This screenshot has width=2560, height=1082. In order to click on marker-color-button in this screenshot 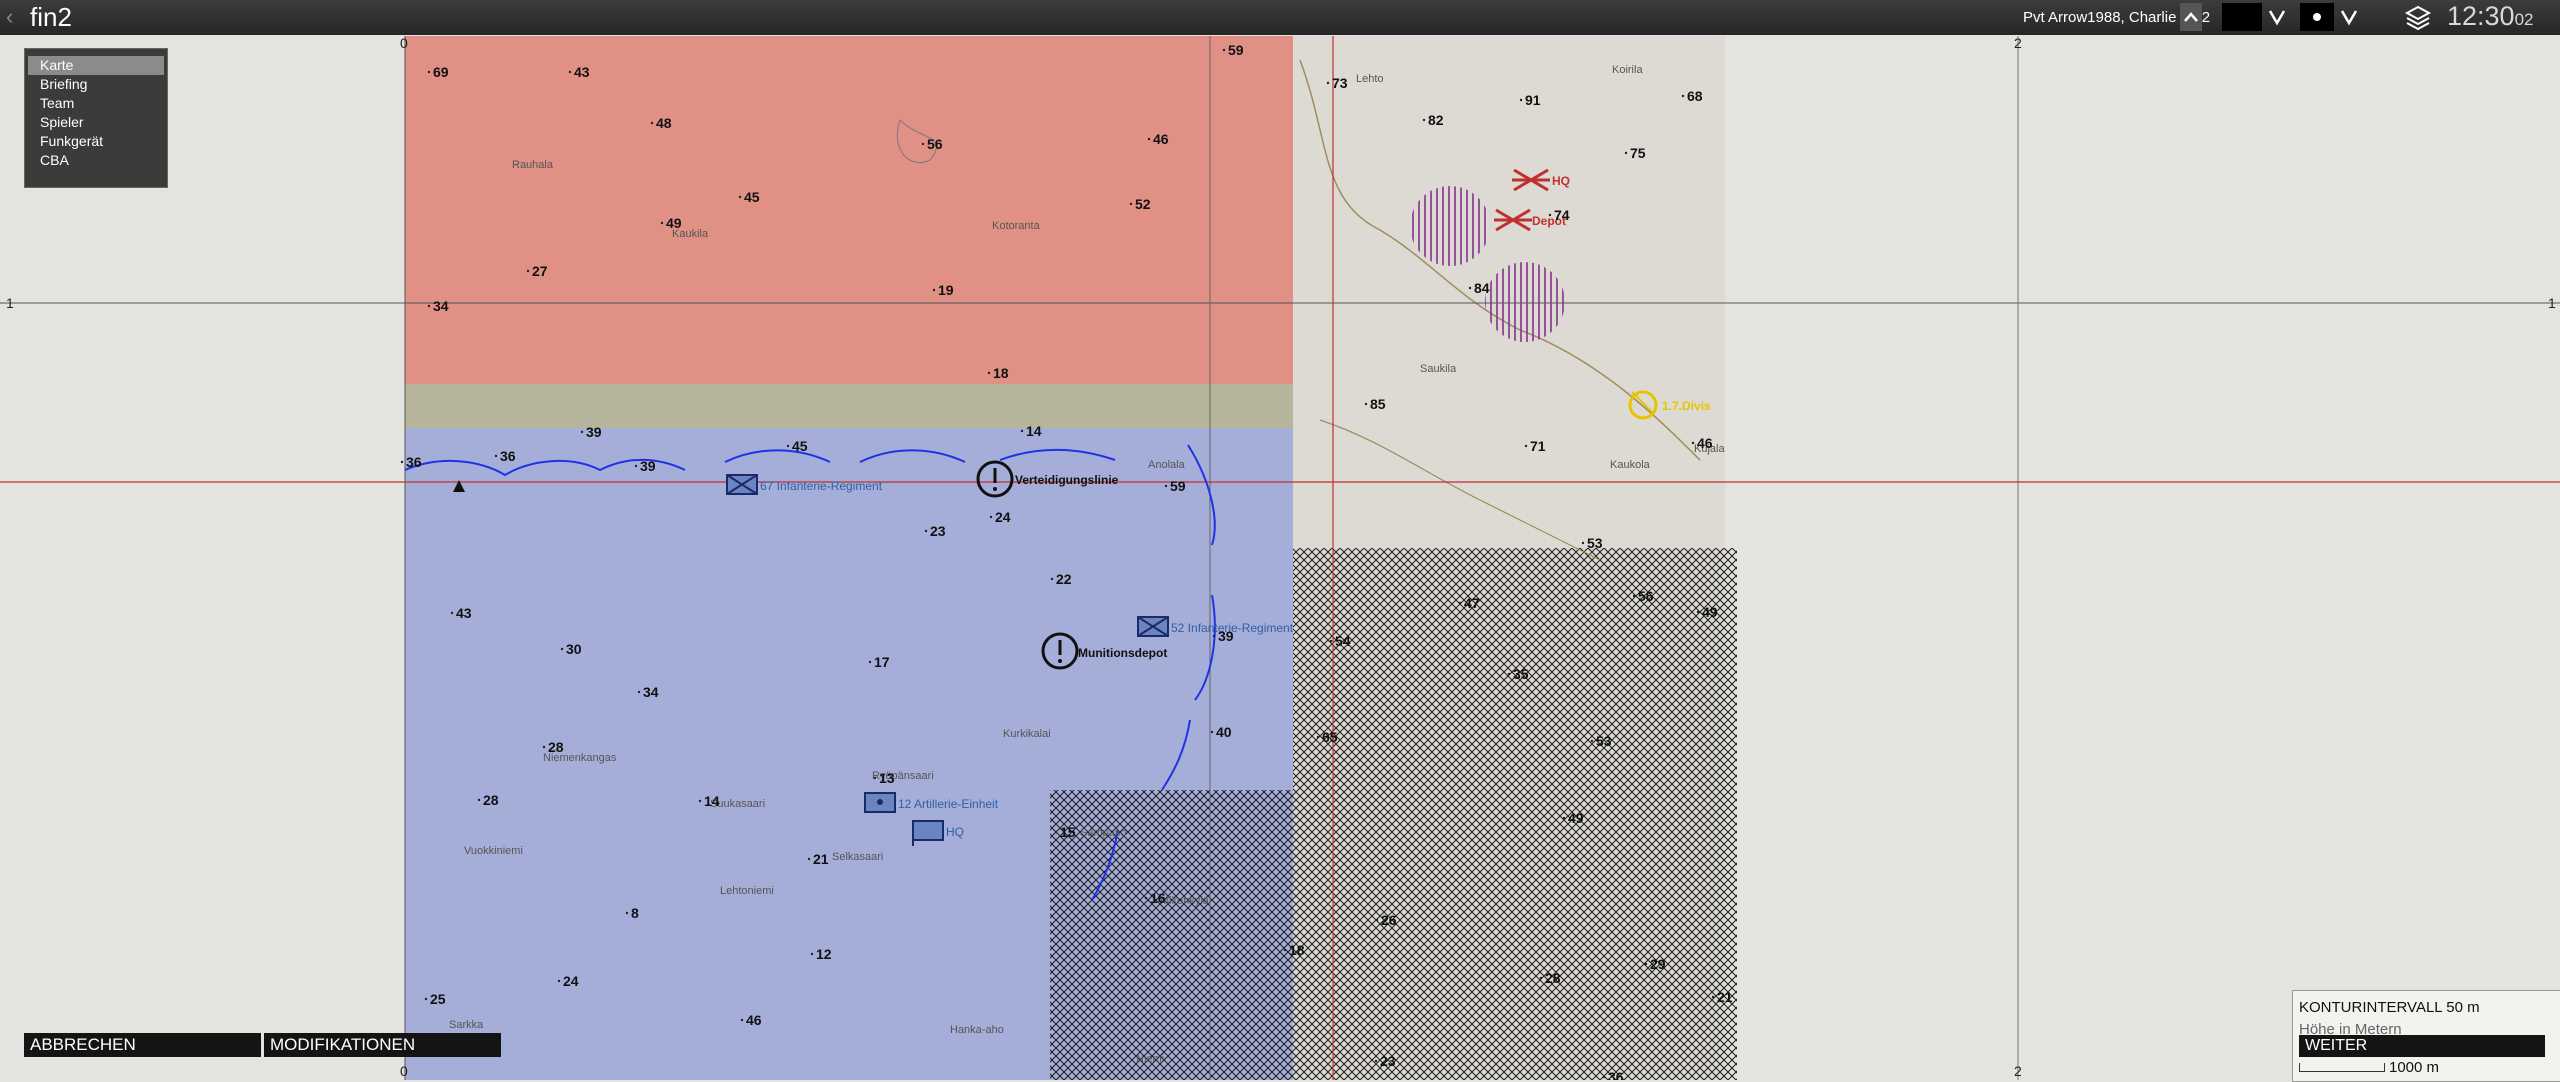, I will do `click(2242, 17)`.